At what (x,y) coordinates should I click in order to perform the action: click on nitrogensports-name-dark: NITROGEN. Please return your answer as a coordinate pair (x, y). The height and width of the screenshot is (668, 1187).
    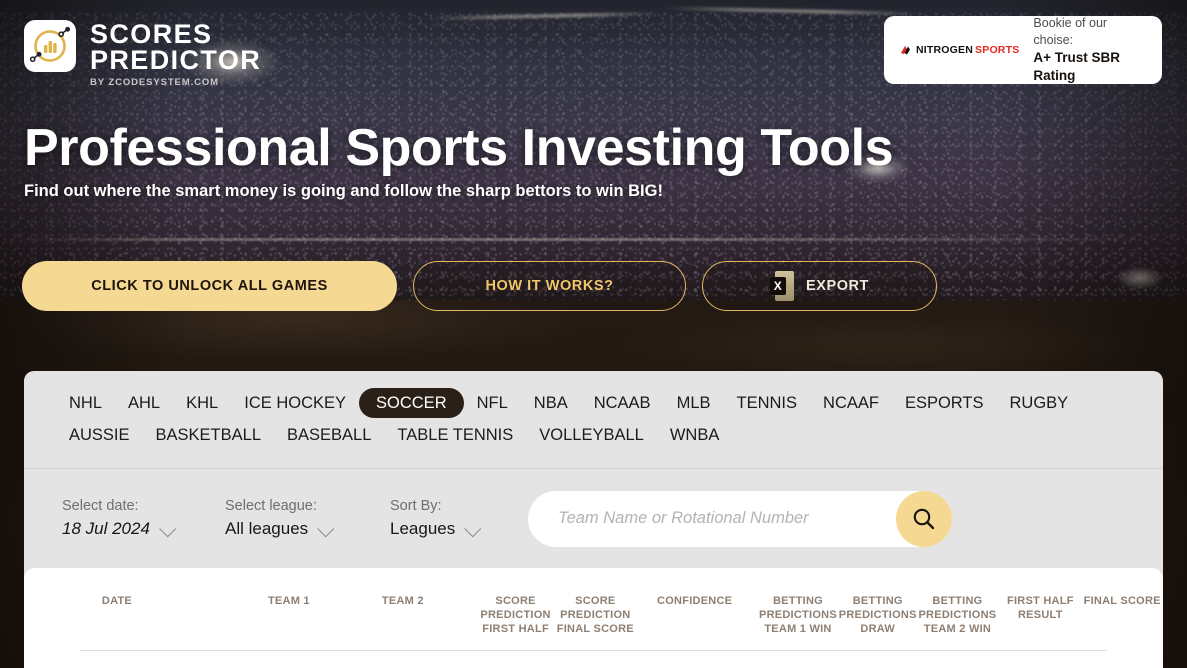
    Looking at the image, I should click on (945, 50).